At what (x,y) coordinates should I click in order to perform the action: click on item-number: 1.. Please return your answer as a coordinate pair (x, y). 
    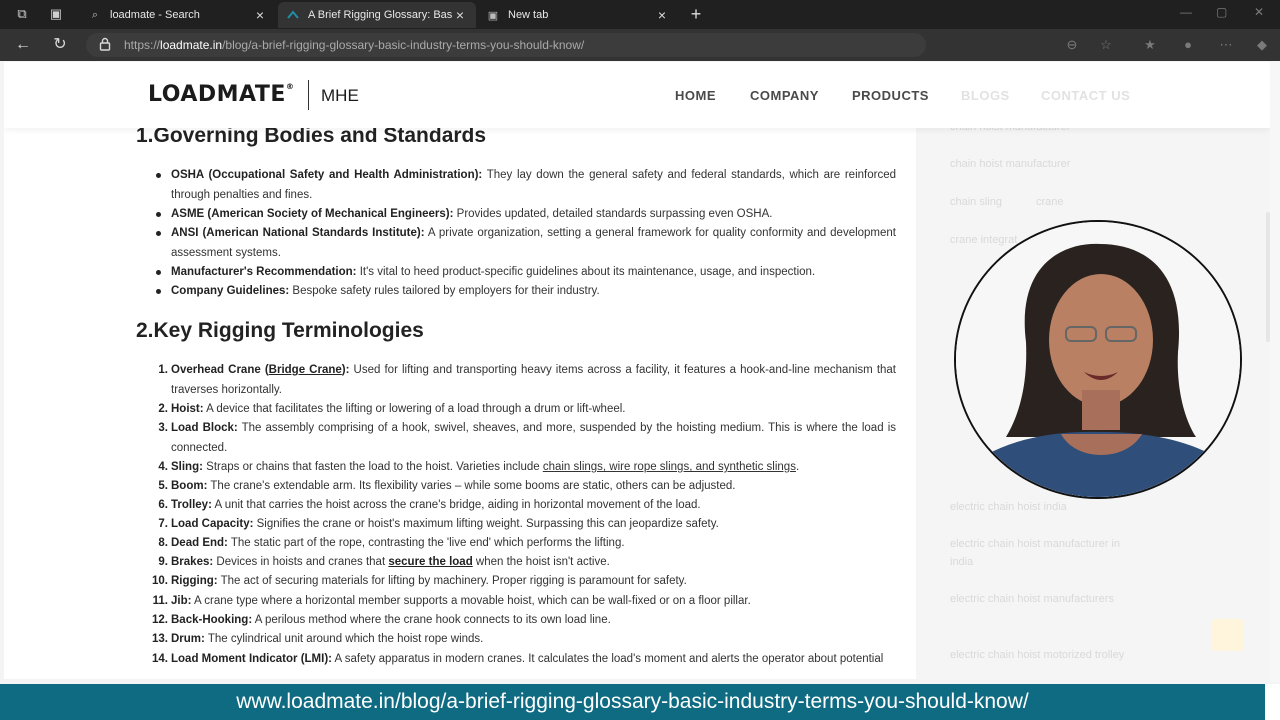
    Looking at the image, I should click on (163, 370).